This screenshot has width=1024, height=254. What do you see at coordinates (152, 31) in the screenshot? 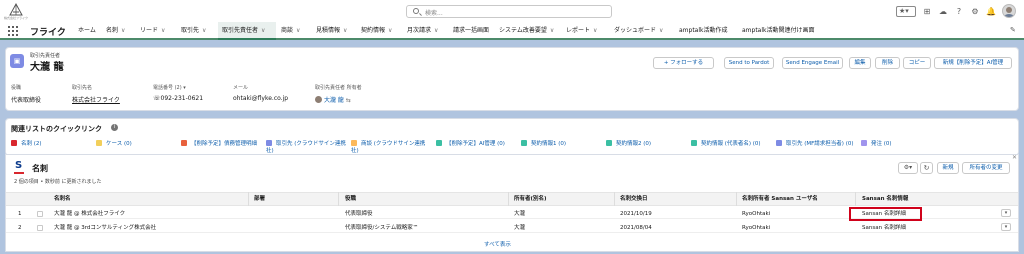
I see `nav-item-leads: リード ∨` at bounding box center [152, 31].